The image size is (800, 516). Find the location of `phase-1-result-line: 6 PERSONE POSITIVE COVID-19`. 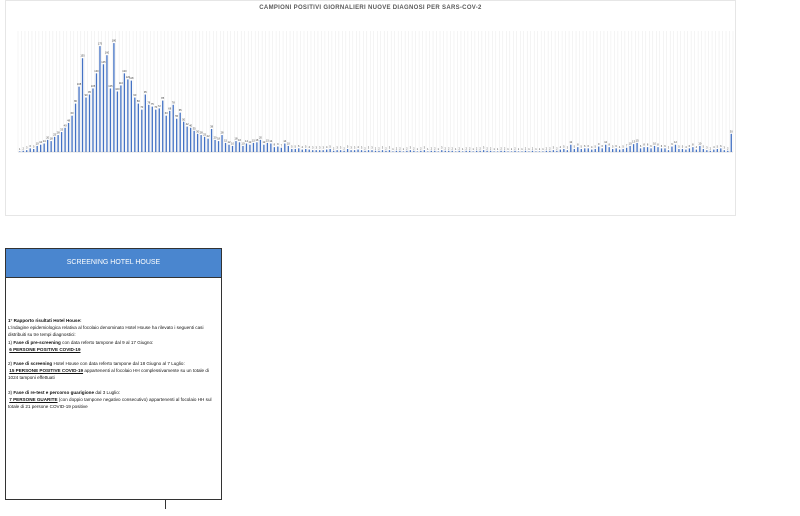

phase-1-result-line: 6 PERSONE POSITIVE COVID-19 is located at coordinates (114, 349).